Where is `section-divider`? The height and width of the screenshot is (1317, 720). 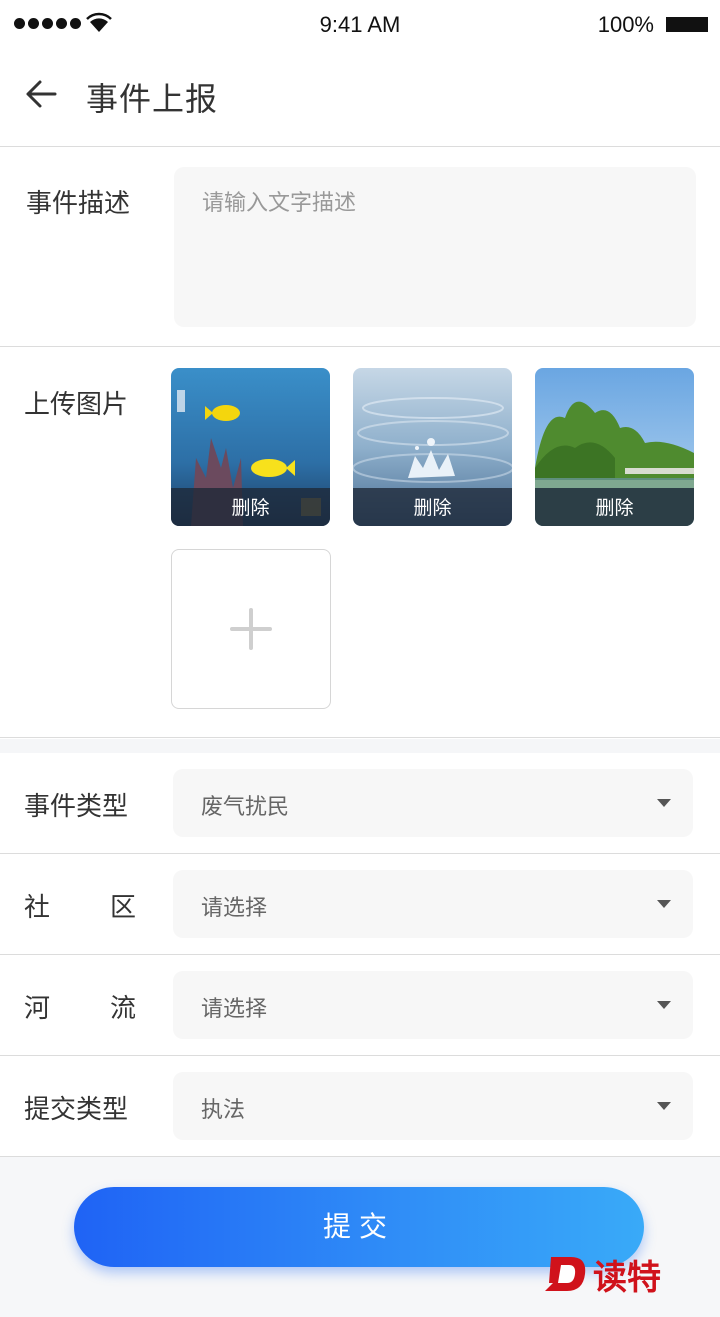 section-divider is located at coordinates (360, 746).